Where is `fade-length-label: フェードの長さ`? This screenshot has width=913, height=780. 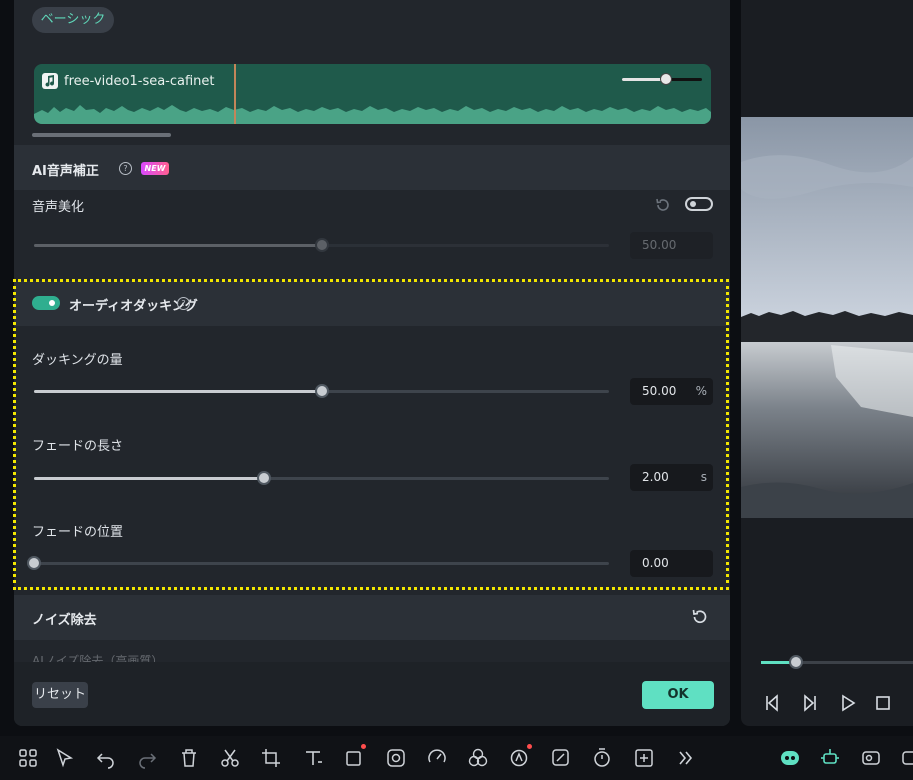
fade-length-label: フェードの長さ is located at coordinates (78, 446).